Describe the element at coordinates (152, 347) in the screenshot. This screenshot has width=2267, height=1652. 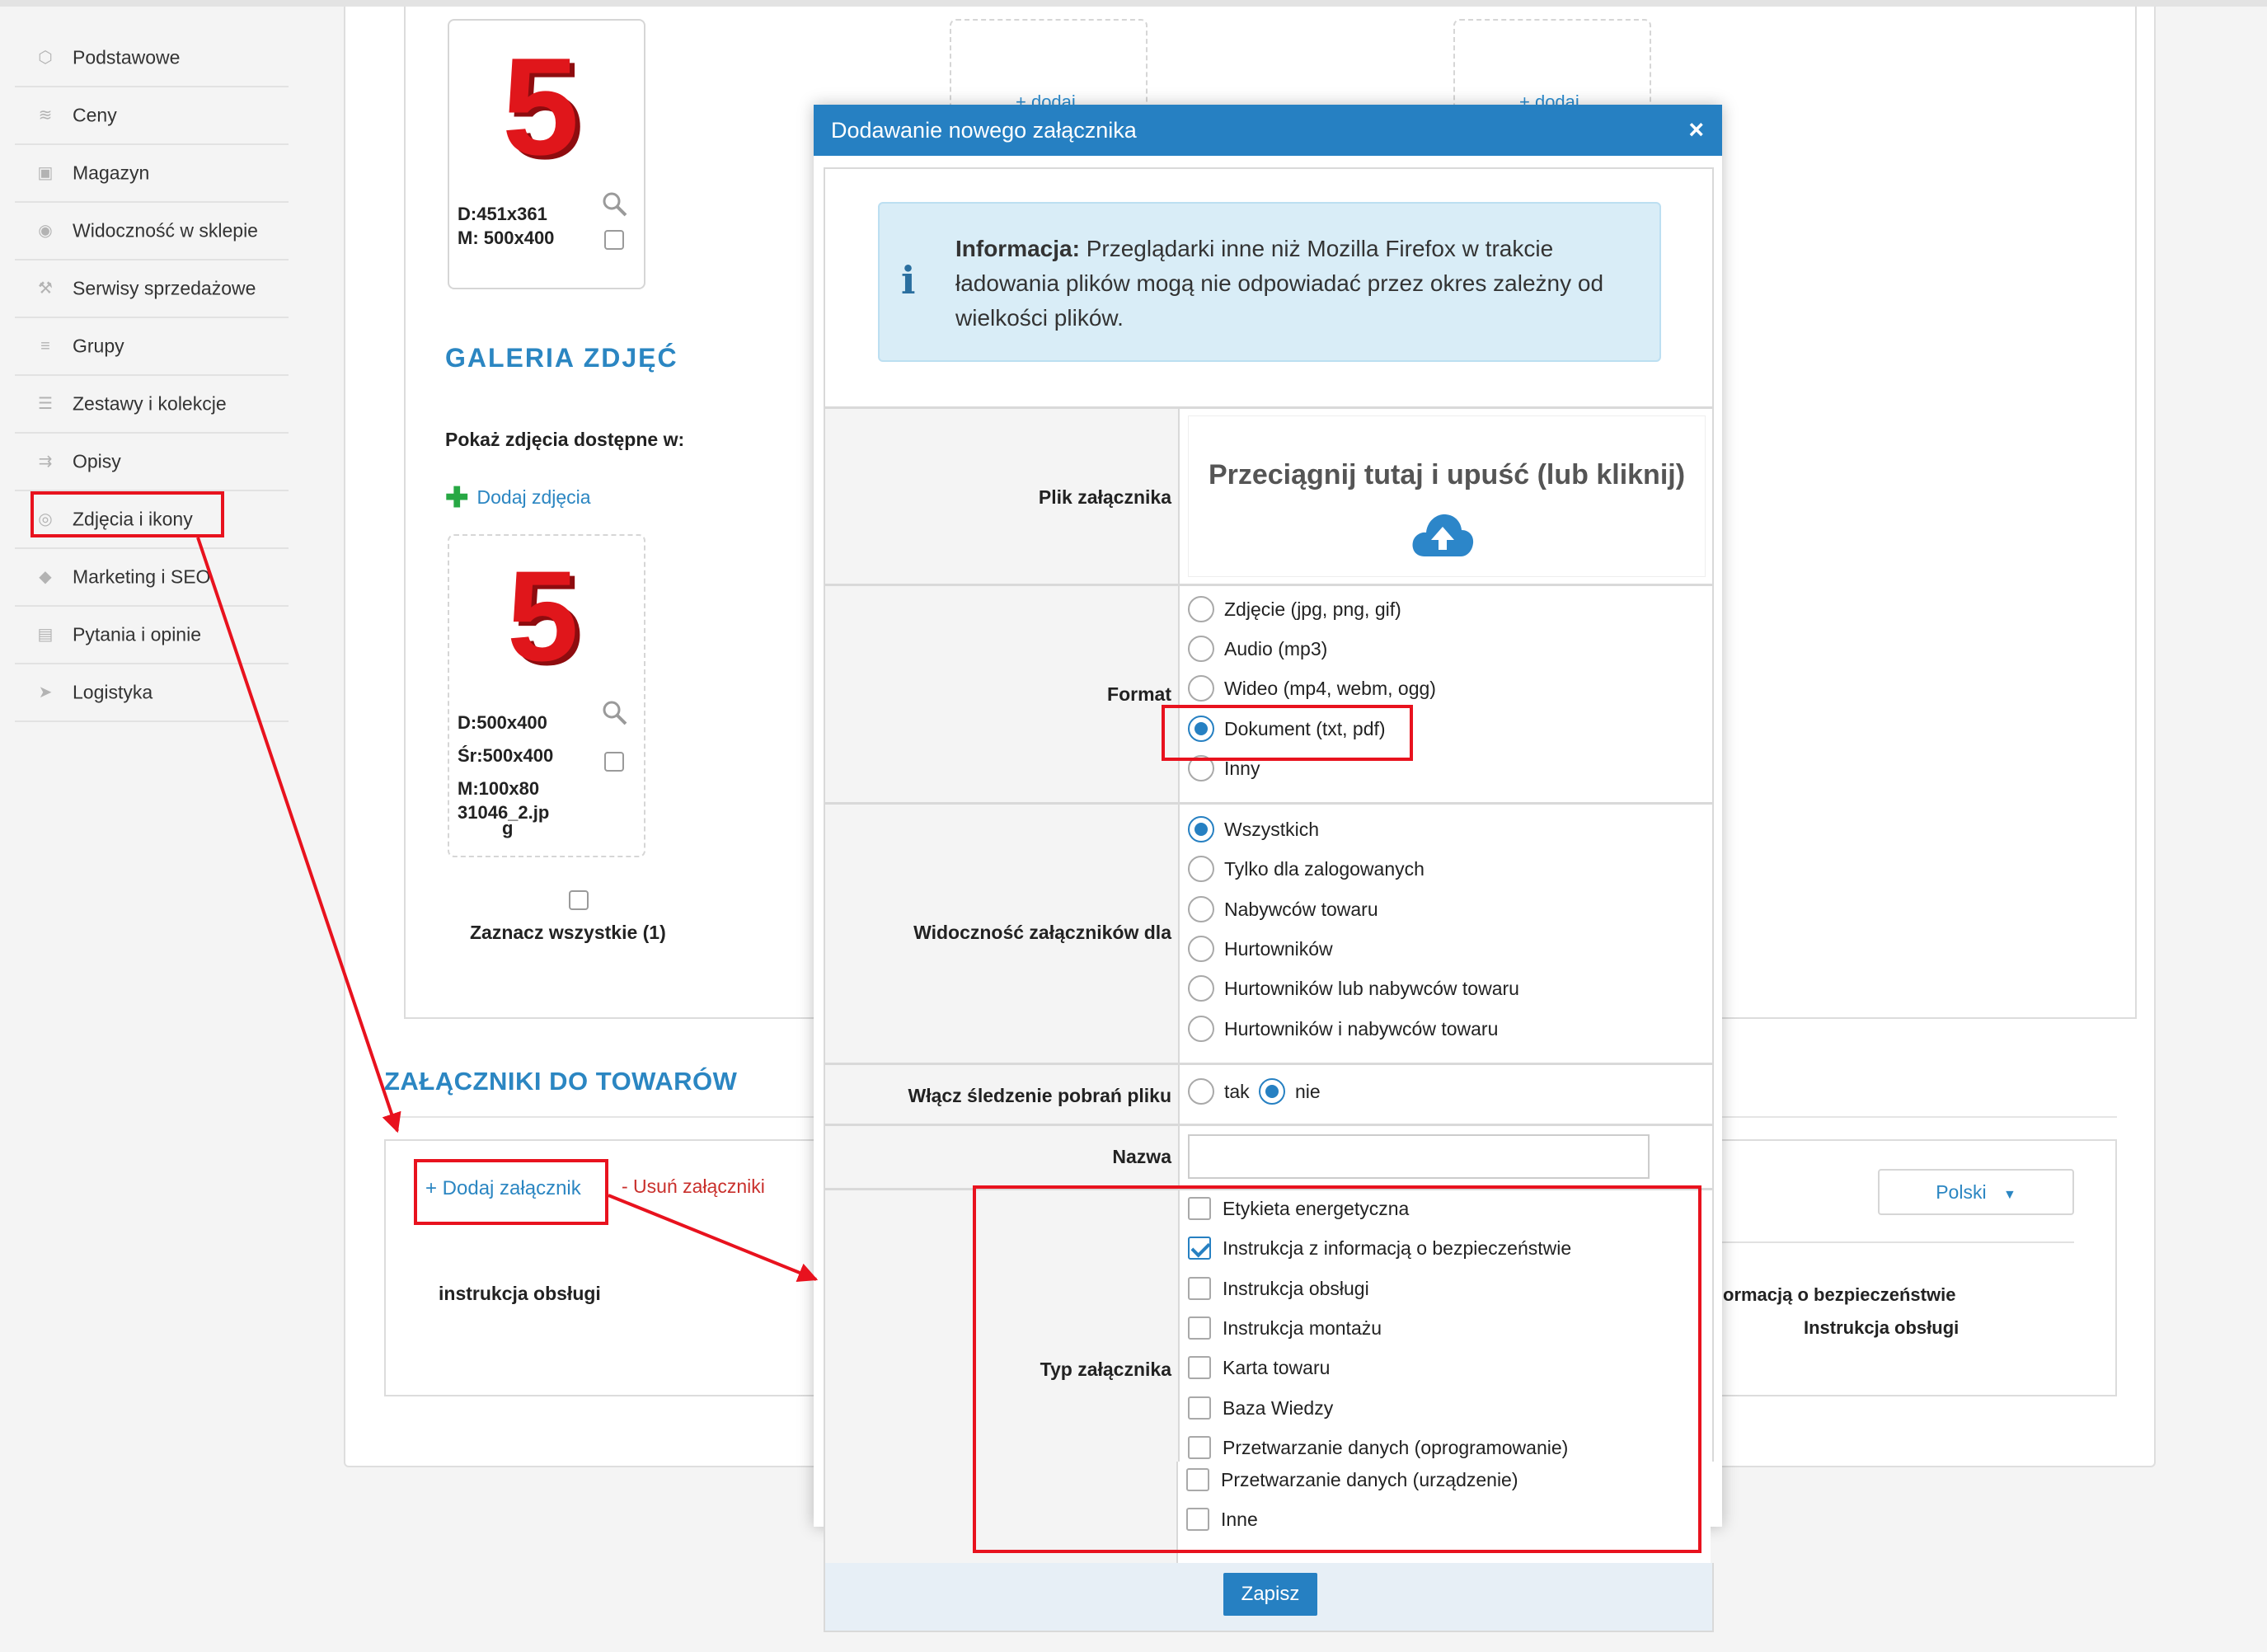
I see `sidebar-item-grupy: ≡ Grupy` at that location.